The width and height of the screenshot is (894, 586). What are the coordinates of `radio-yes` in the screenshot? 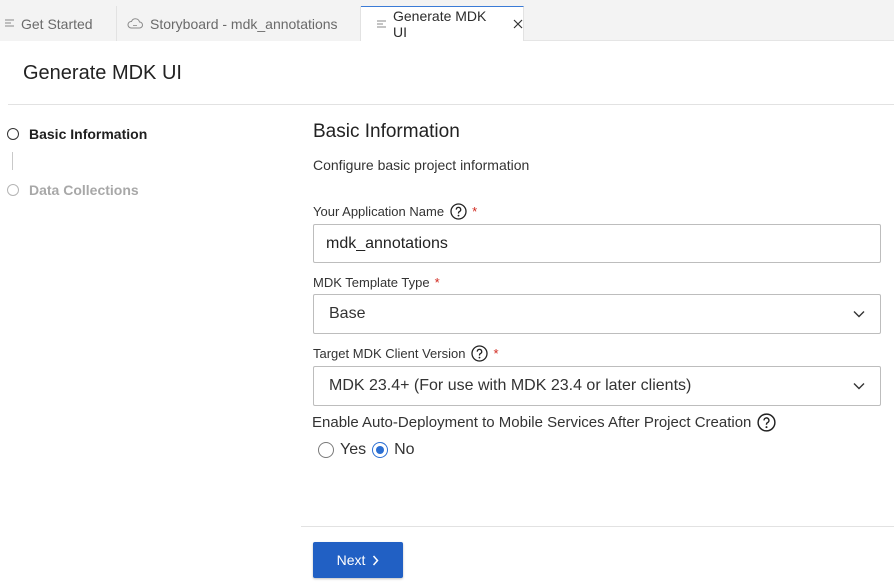 It's located at (326, 450).